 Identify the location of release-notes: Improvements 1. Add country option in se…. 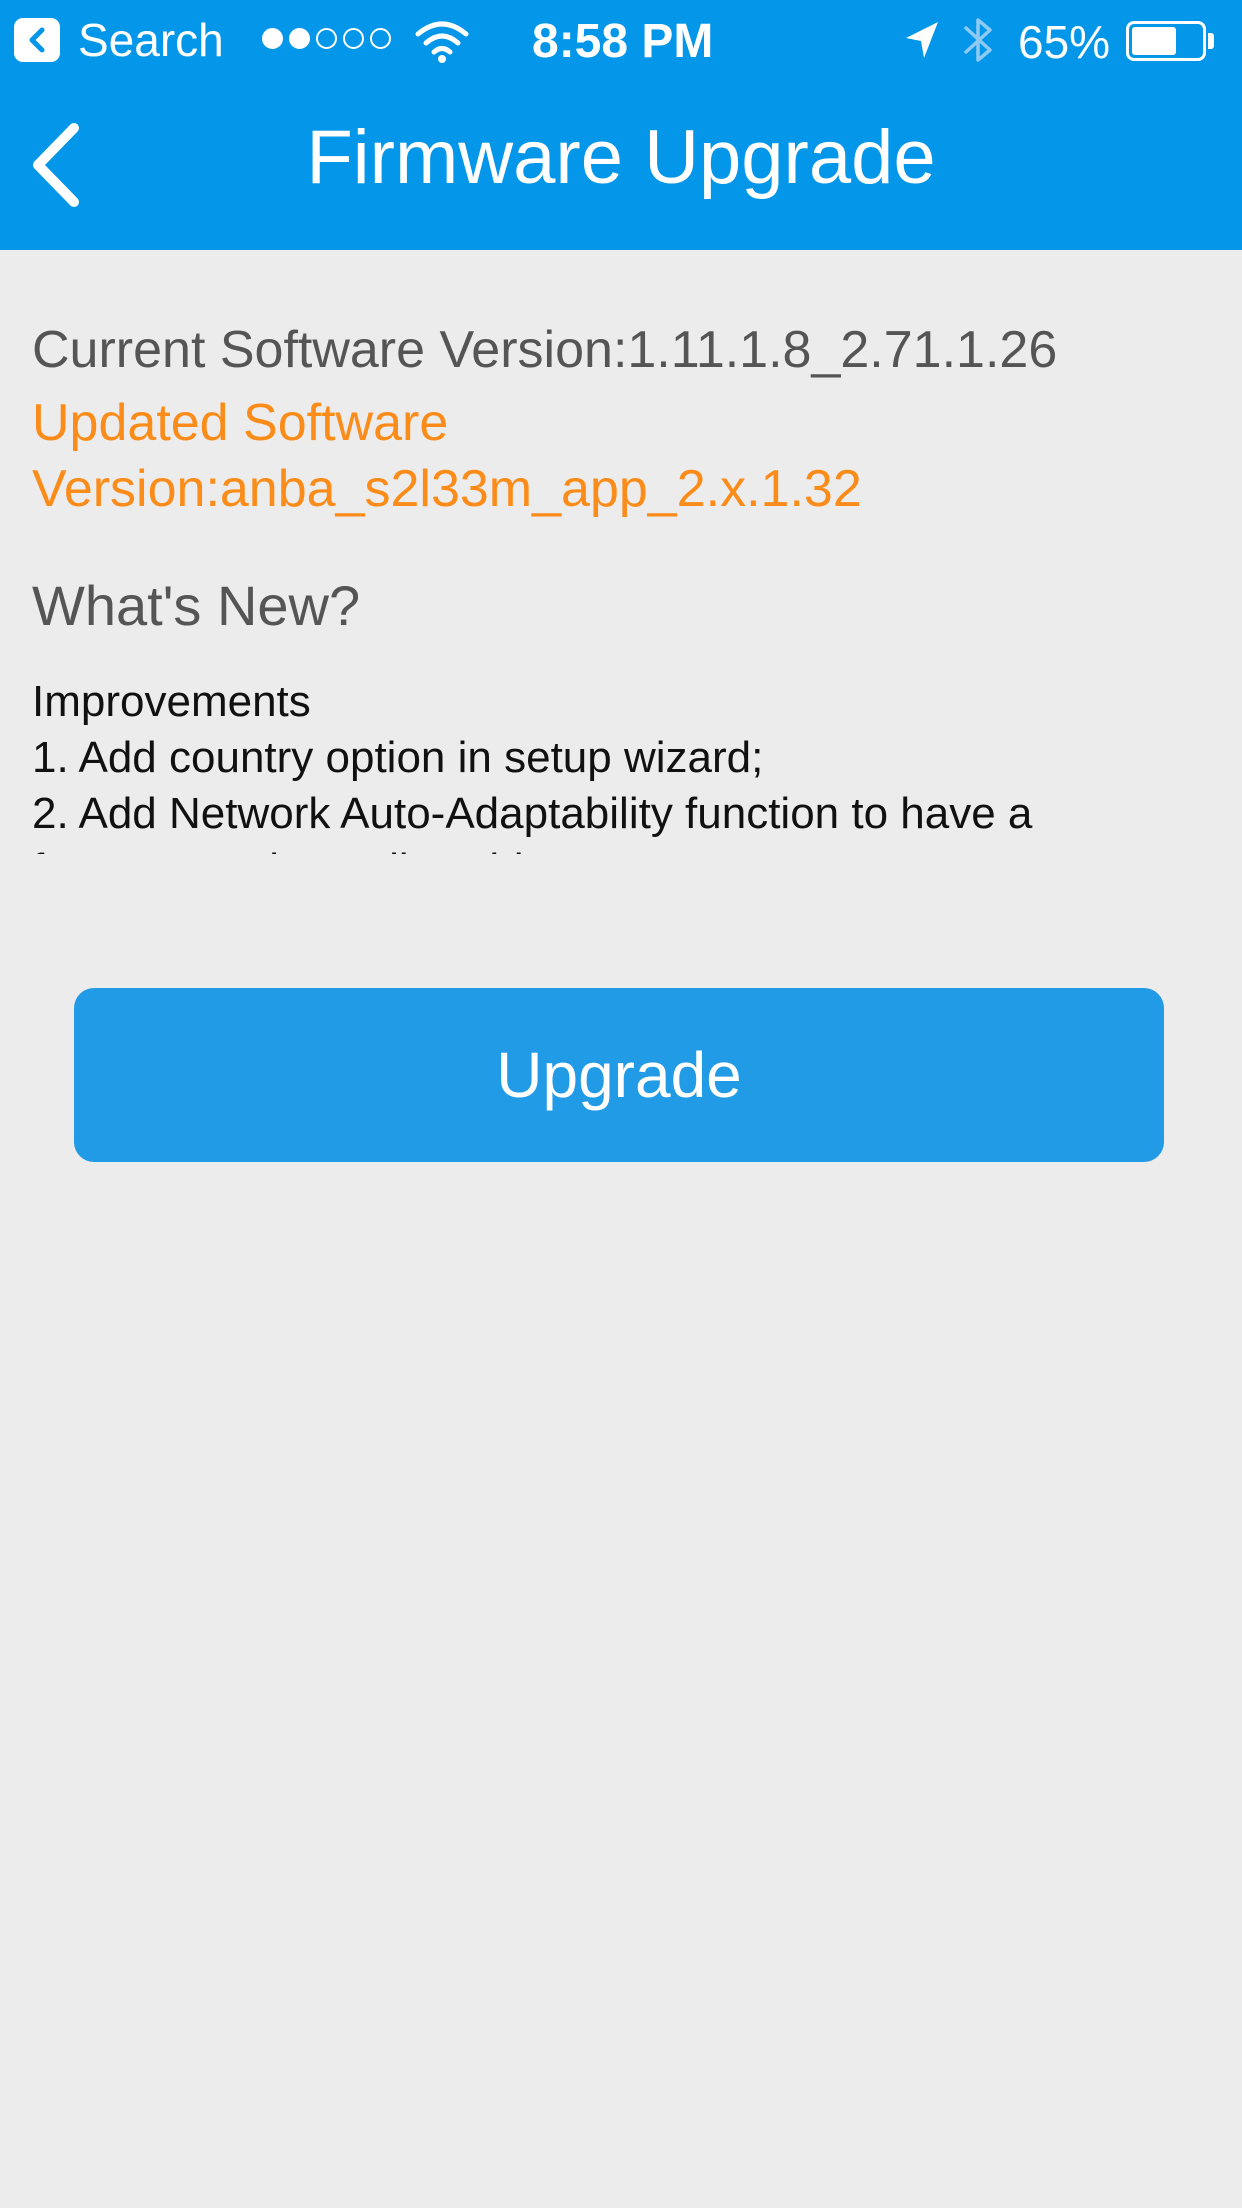
(622, 764).